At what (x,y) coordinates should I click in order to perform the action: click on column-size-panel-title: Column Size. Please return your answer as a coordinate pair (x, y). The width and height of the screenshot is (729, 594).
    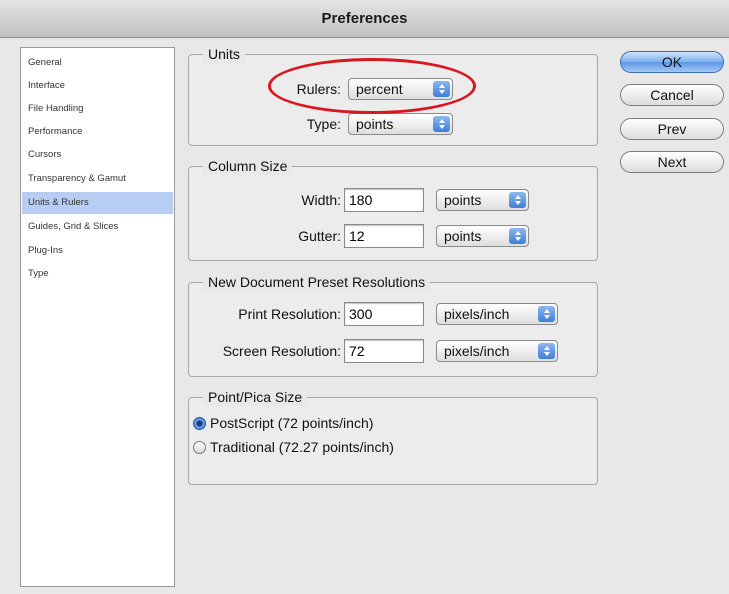
    Looking at the image, I should click on (248, 166).